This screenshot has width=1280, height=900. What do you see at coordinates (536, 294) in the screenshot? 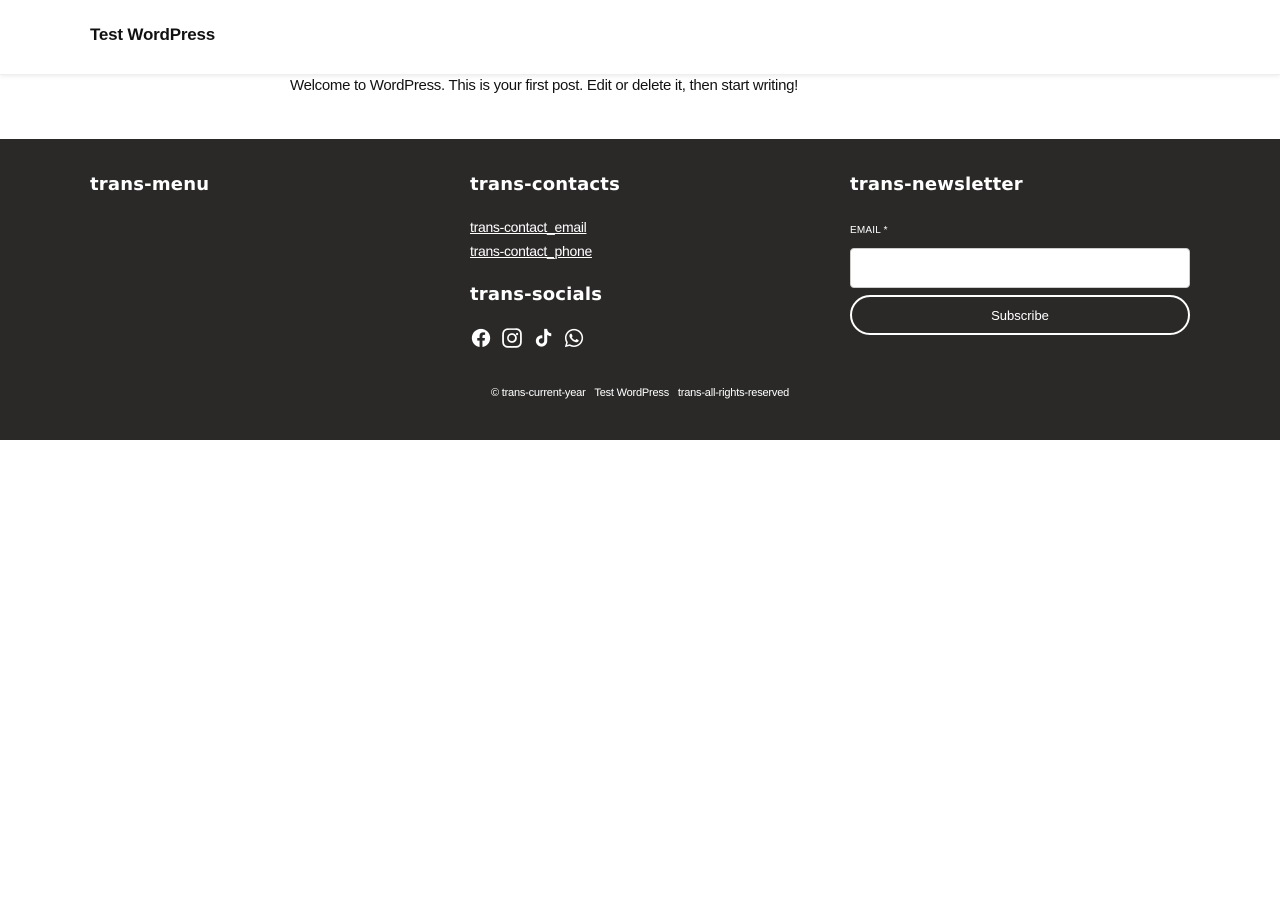
I see `footer-socials-title: trans-socials` at bounding box center [536, 294].